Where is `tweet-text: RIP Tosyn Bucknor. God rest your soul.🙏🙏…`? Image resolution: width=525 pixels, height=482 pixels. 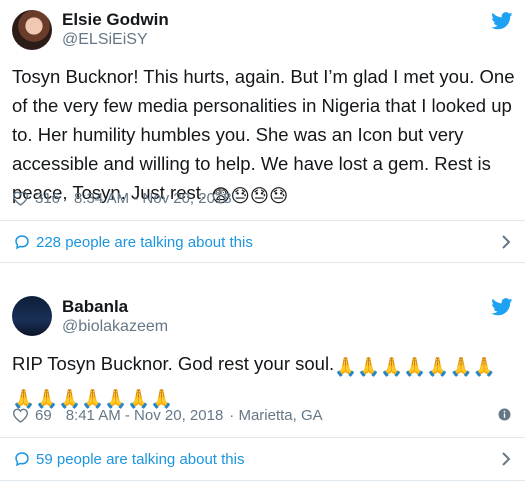 tweet-text: RIP Tosyn Bucknor. God rest your soul.🙏🙏… is located at coordinates (264, 381).